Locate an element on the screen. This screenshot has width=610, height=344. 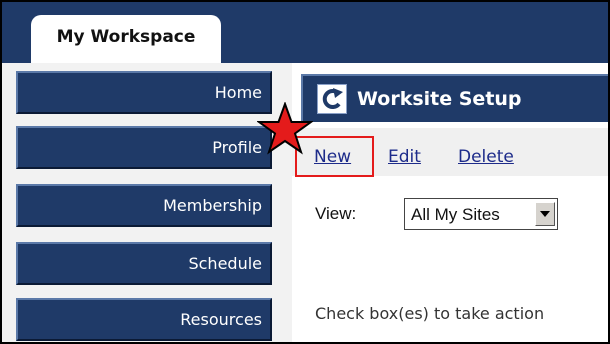
tool-title-bar: Worksite Setup is located at coordinates (454, 98).